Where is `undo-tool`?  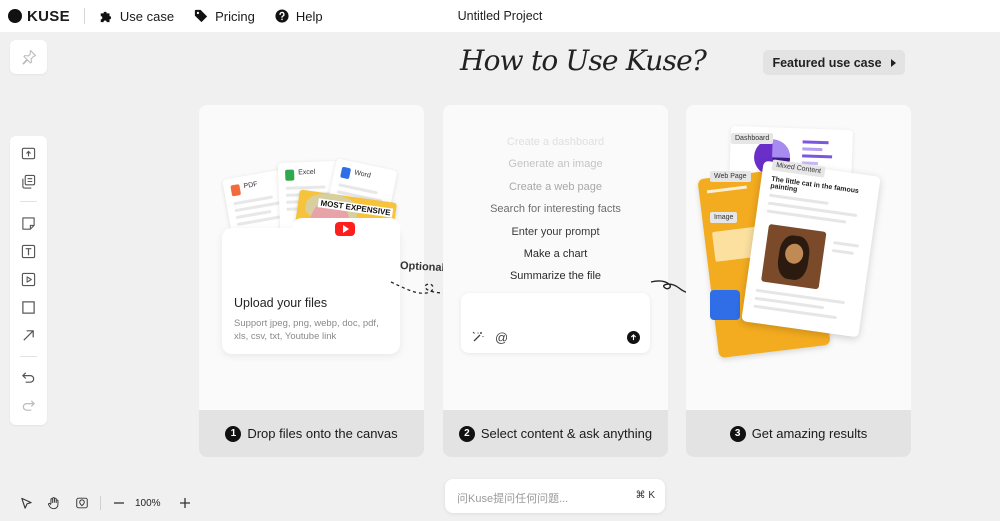
undo-tool is located at coordinates (28, 377).